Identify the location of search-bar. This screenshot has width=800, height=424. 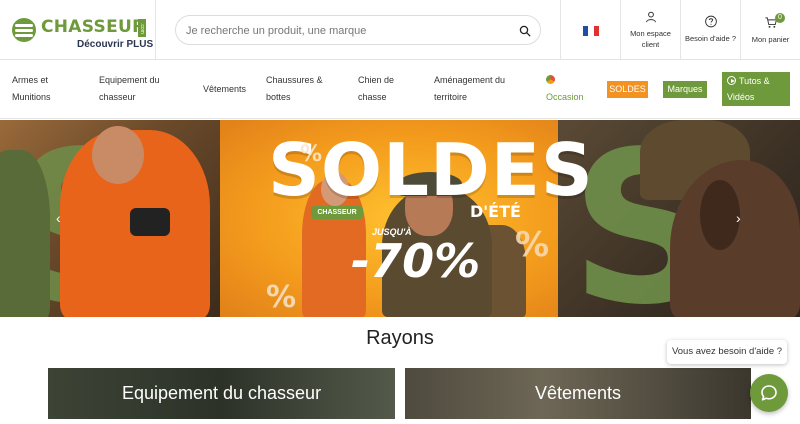
(358, 30).